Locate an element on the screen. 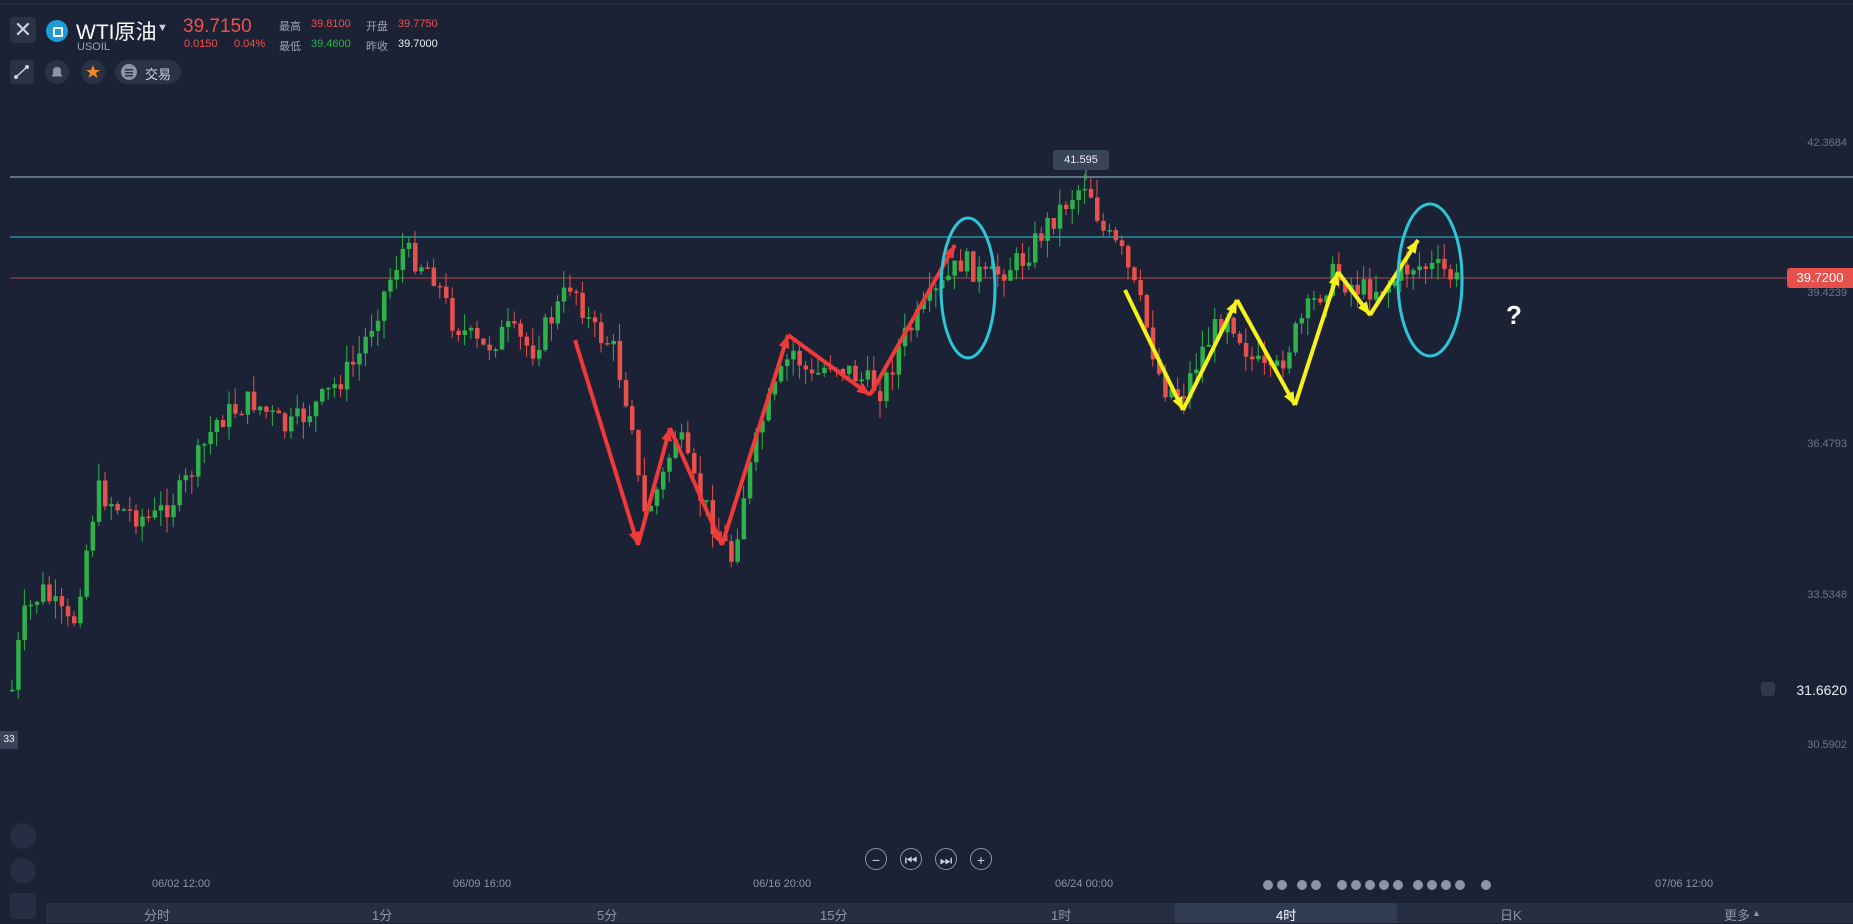 This screenshot has width=1853, height=924. y-tick-label: 39.4239 is located at coordinates (1827, 293).